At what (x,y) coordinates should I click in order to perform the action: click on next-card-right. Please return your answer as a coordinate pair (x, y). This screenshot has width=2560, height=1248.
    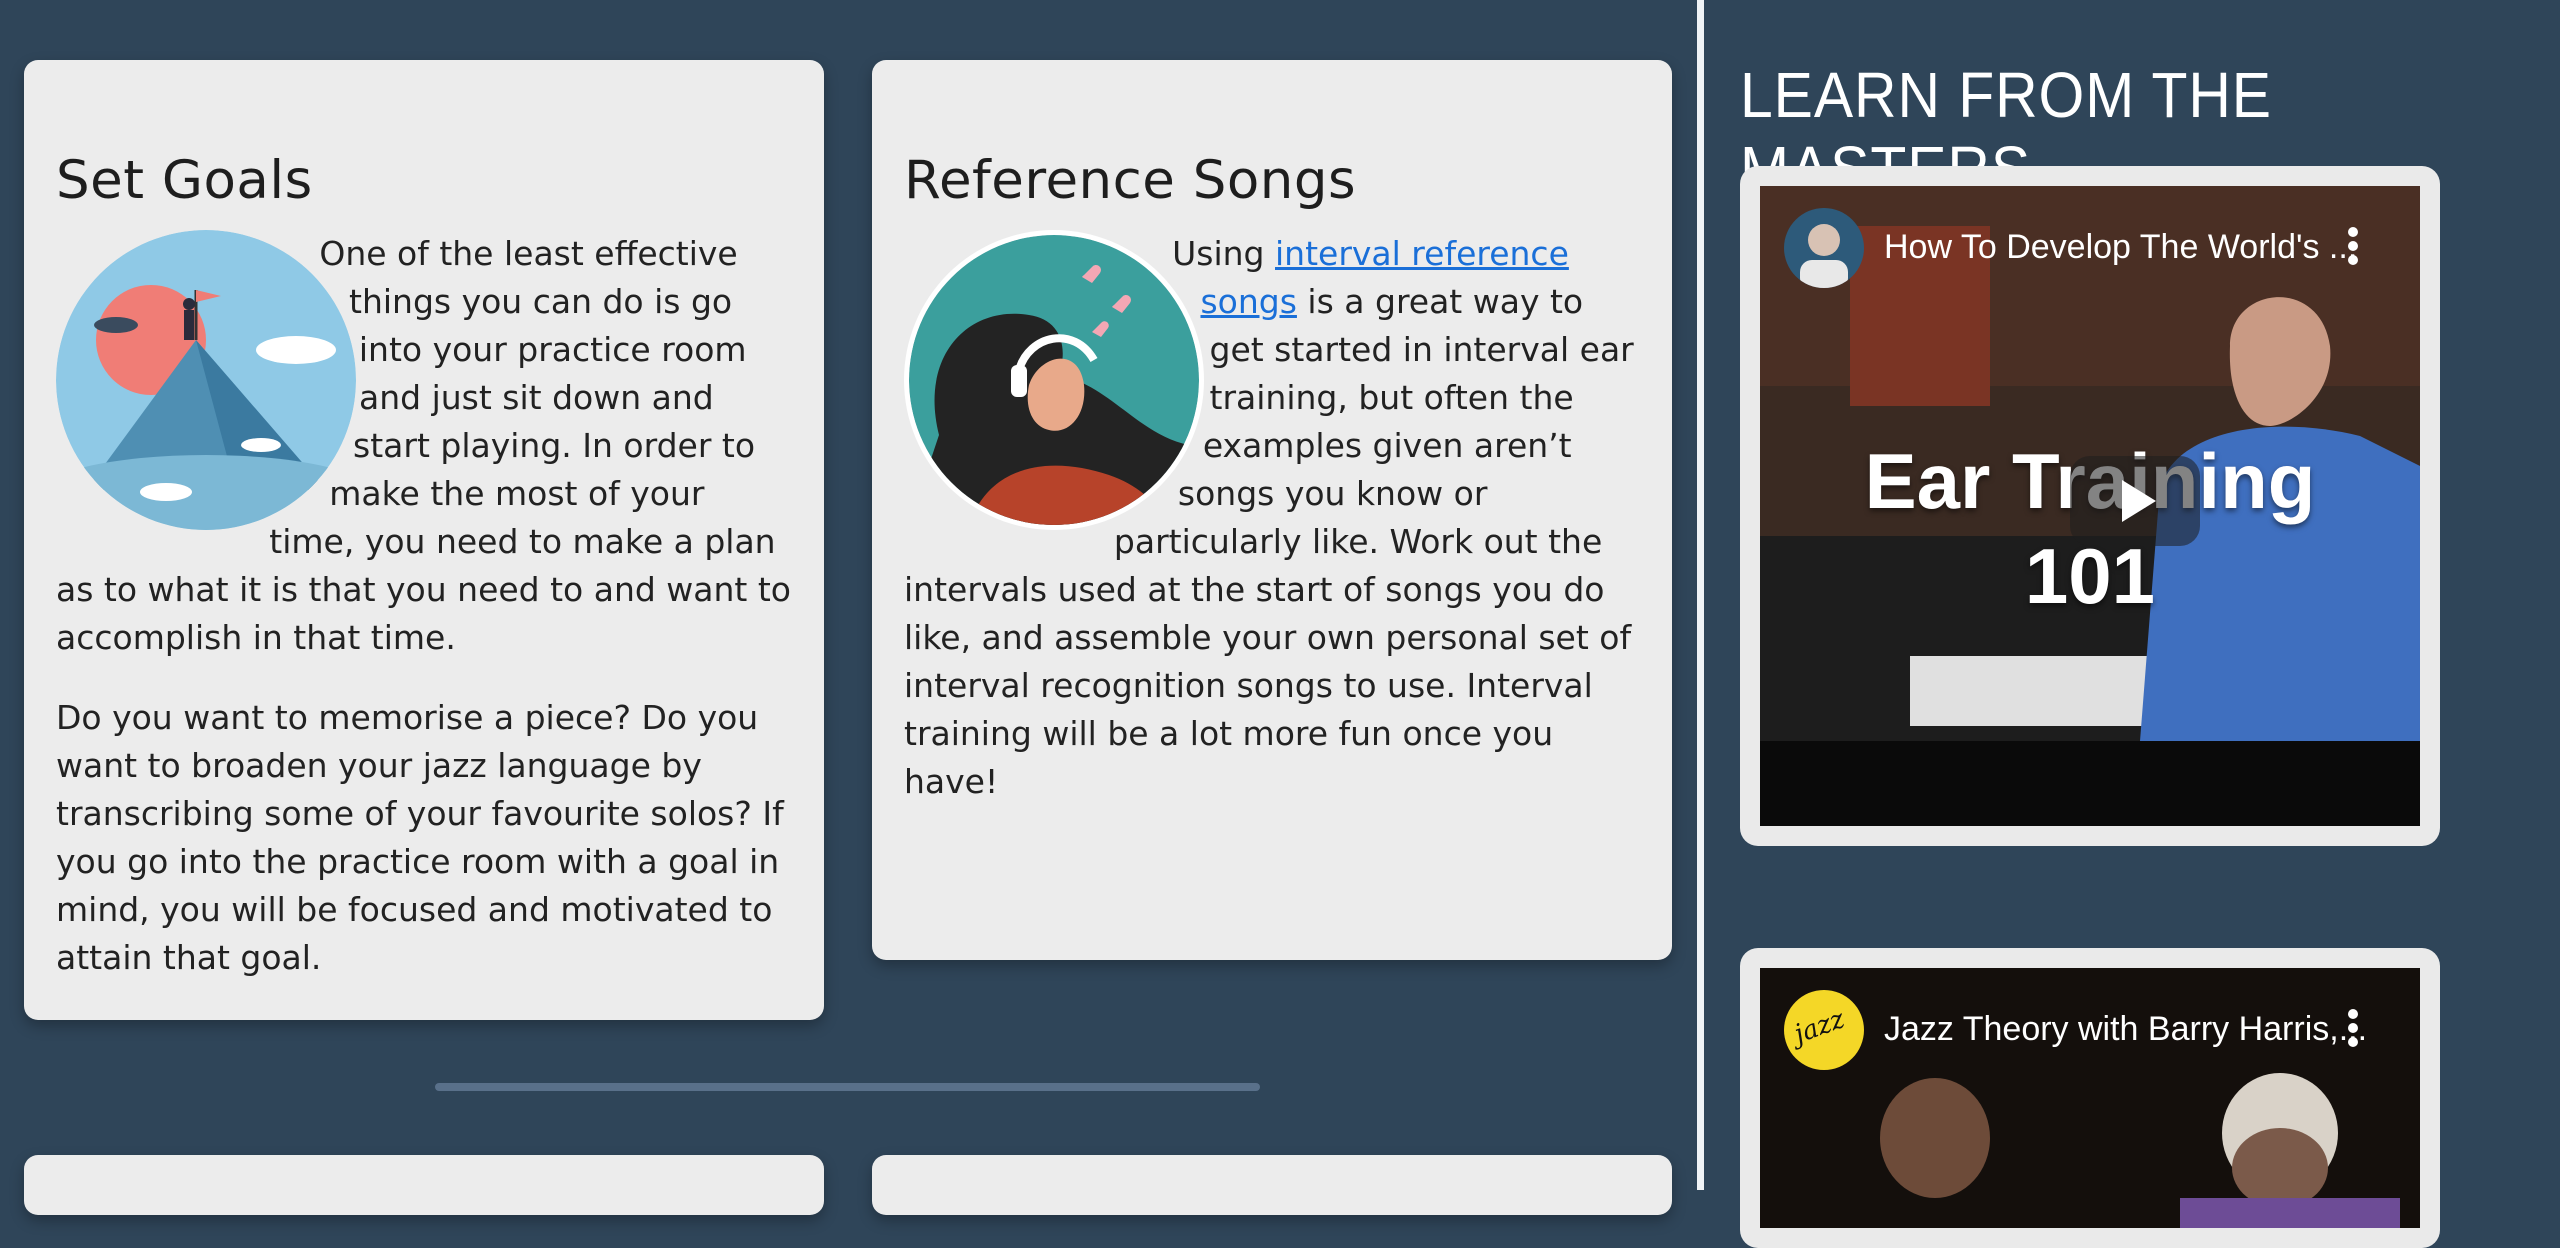
    Looking at the image, I should click on (1272, 1185).